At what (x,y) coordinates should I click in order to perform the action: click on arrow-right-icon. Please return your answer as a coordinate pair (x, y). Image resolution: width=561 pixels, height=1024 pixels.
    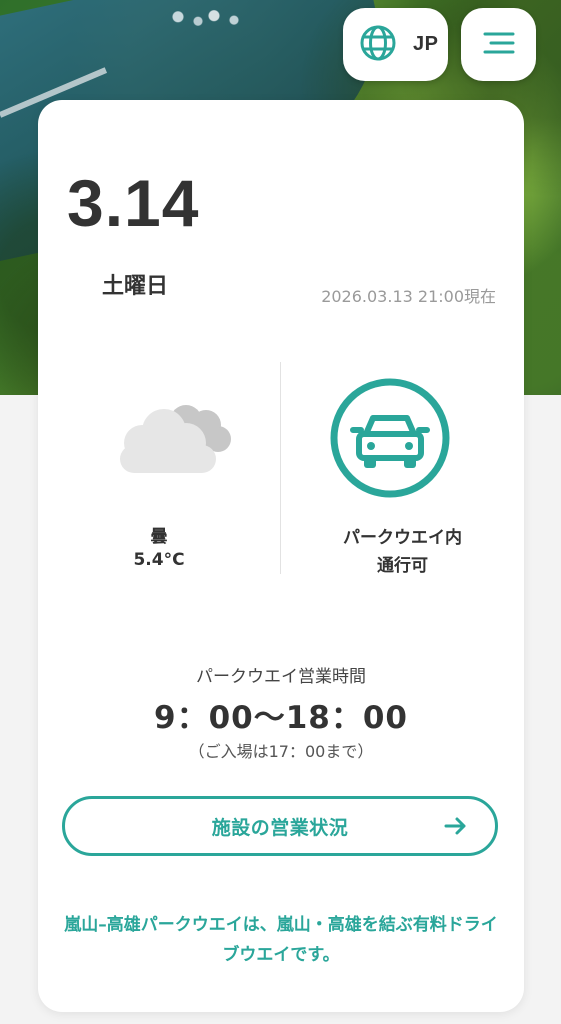
    Looking at the image, I should click on (456, 826).